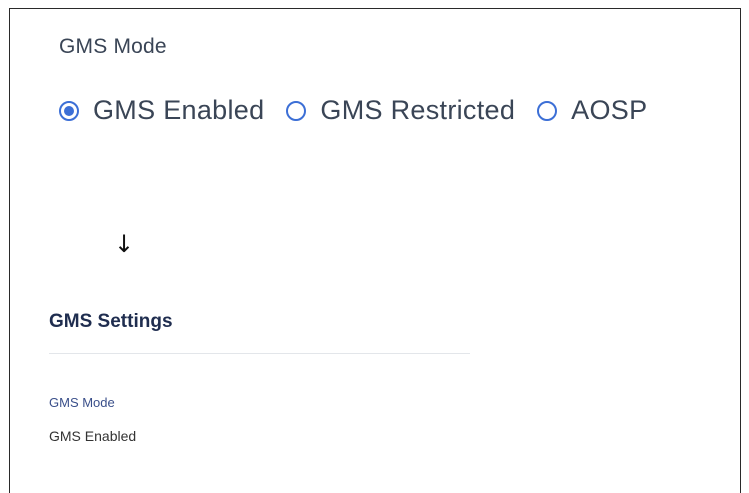 The height and width of the screenshot is (493, 749). I want to click on radio-option-aosp: AOSP, so click(592, 110).